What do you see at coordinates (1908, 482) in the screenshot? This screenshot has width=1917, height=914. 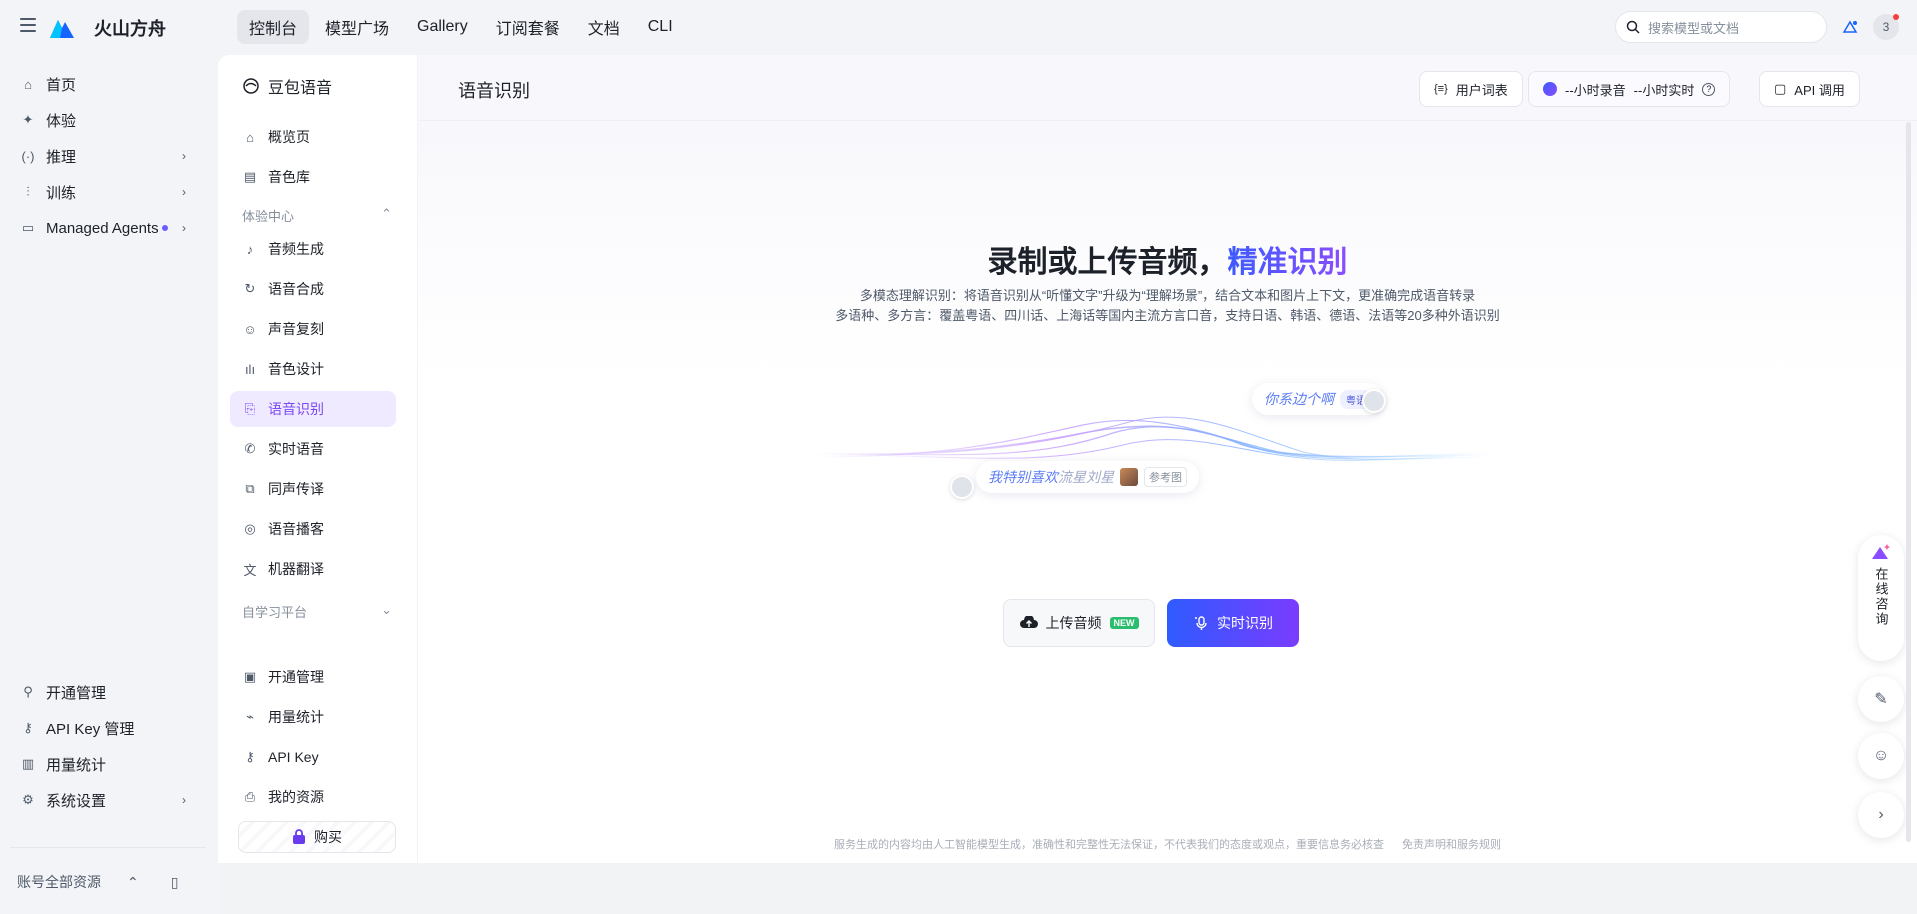 I see `scrollbar` at bounding box center [1908, 482].